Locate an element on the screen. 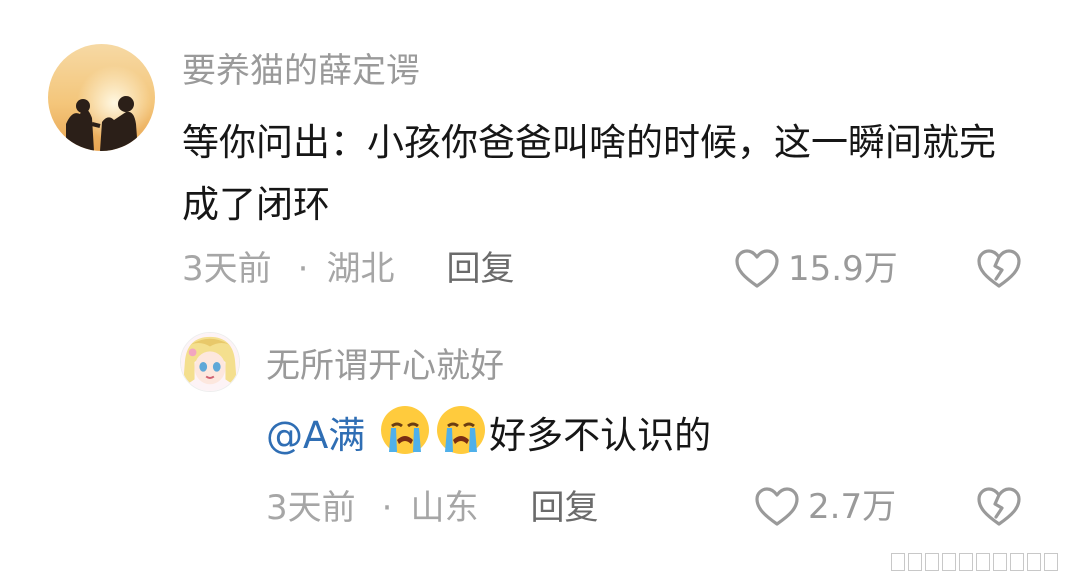 The width and height of the screenshot is (1080, 583). anime-girl-avatar-image is located at coordinates (210, 362).